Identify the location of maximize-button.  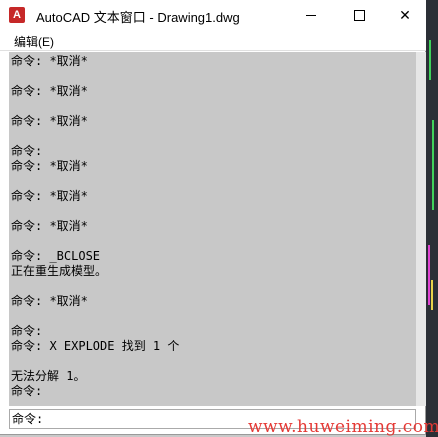
(359, 15).